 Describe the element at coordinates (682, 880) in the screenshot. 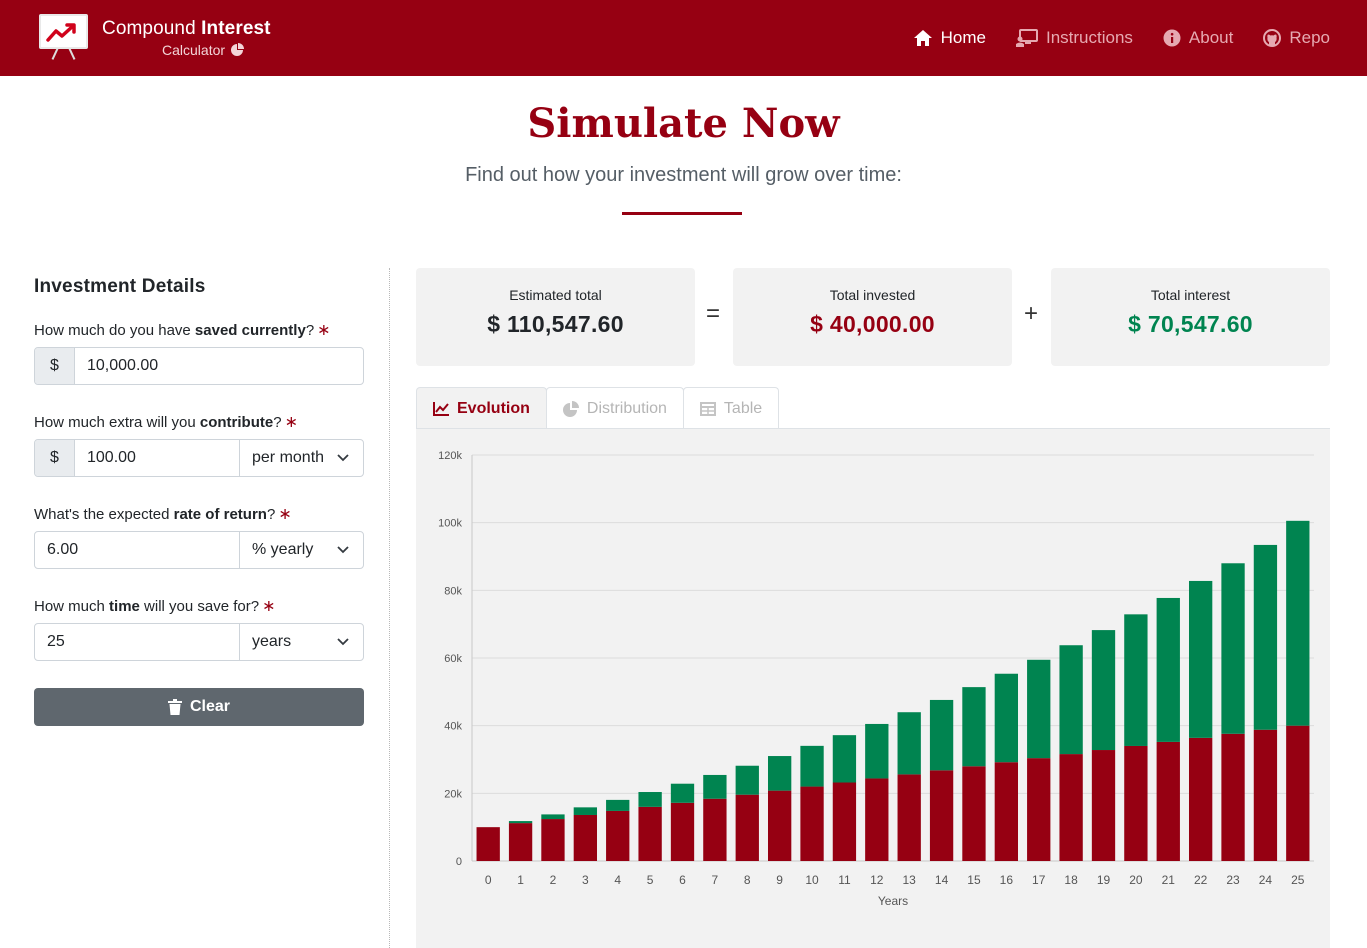

I see `x-tick-label: 6` at that location.